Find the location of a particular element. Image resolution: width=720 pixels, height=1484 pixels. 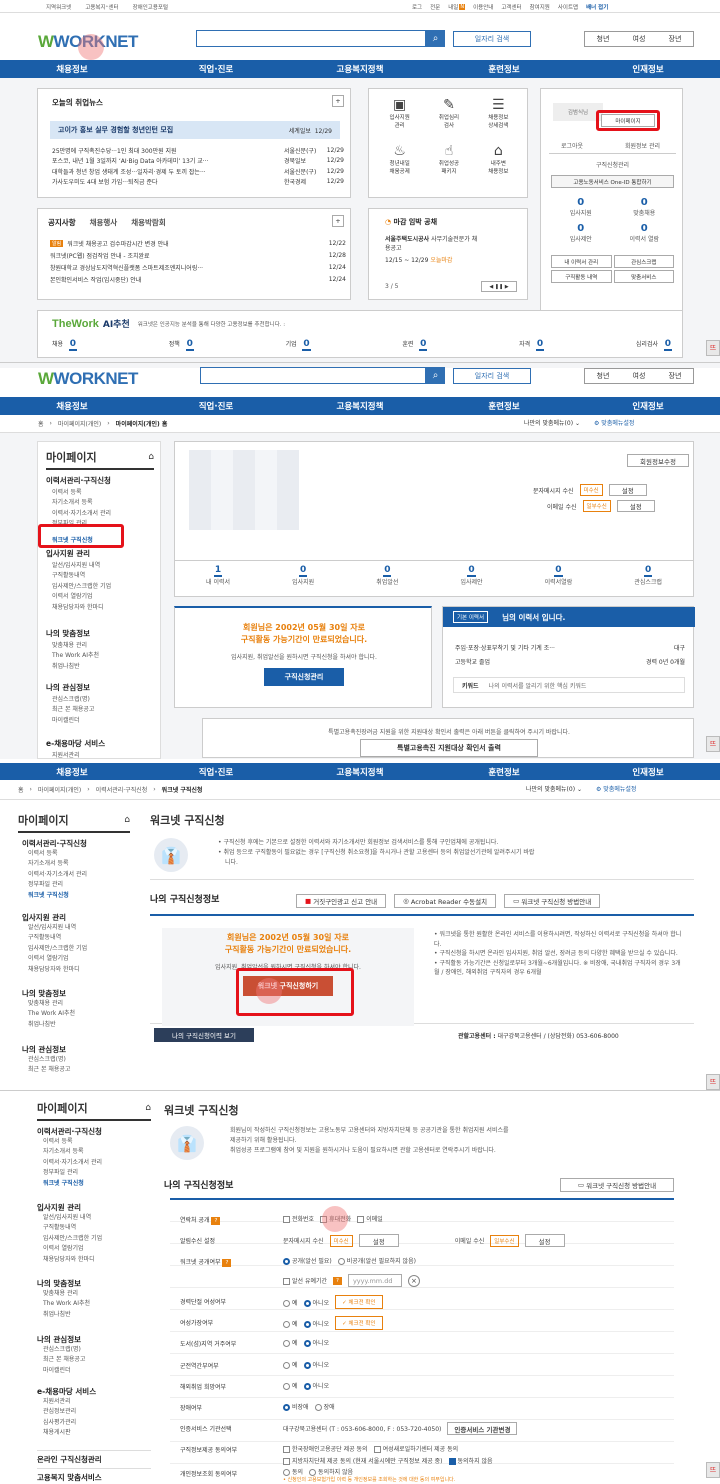

sidebar-item: 정부파일 관리 is located at coordinates (79, 885).